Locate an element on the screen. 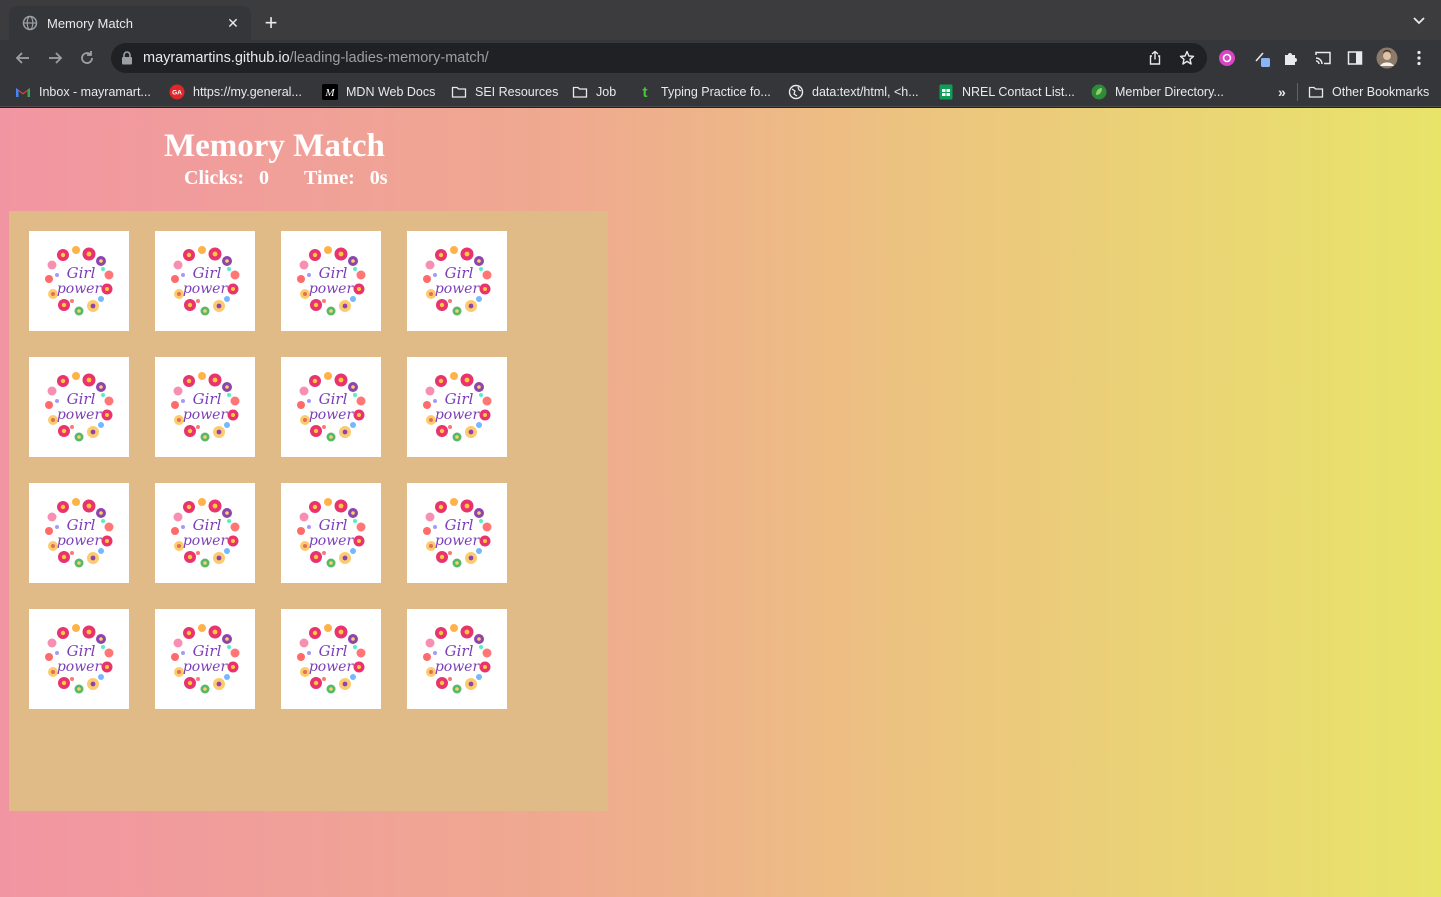 The image size is (1441, 897). game-stats: Clicks: 0 Time: 0s is located at coordinates (286, 178).